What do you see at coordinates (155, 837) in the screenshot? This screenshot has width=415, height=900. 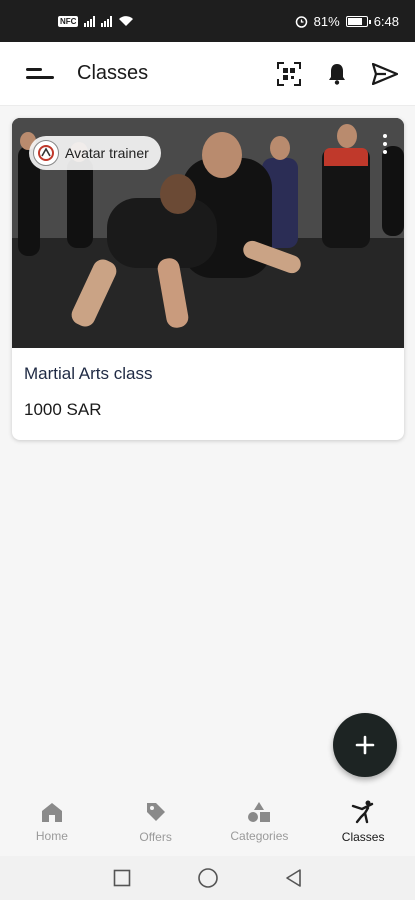 I see `nav-offers-label: Offers` at bounding box center [155, 837].